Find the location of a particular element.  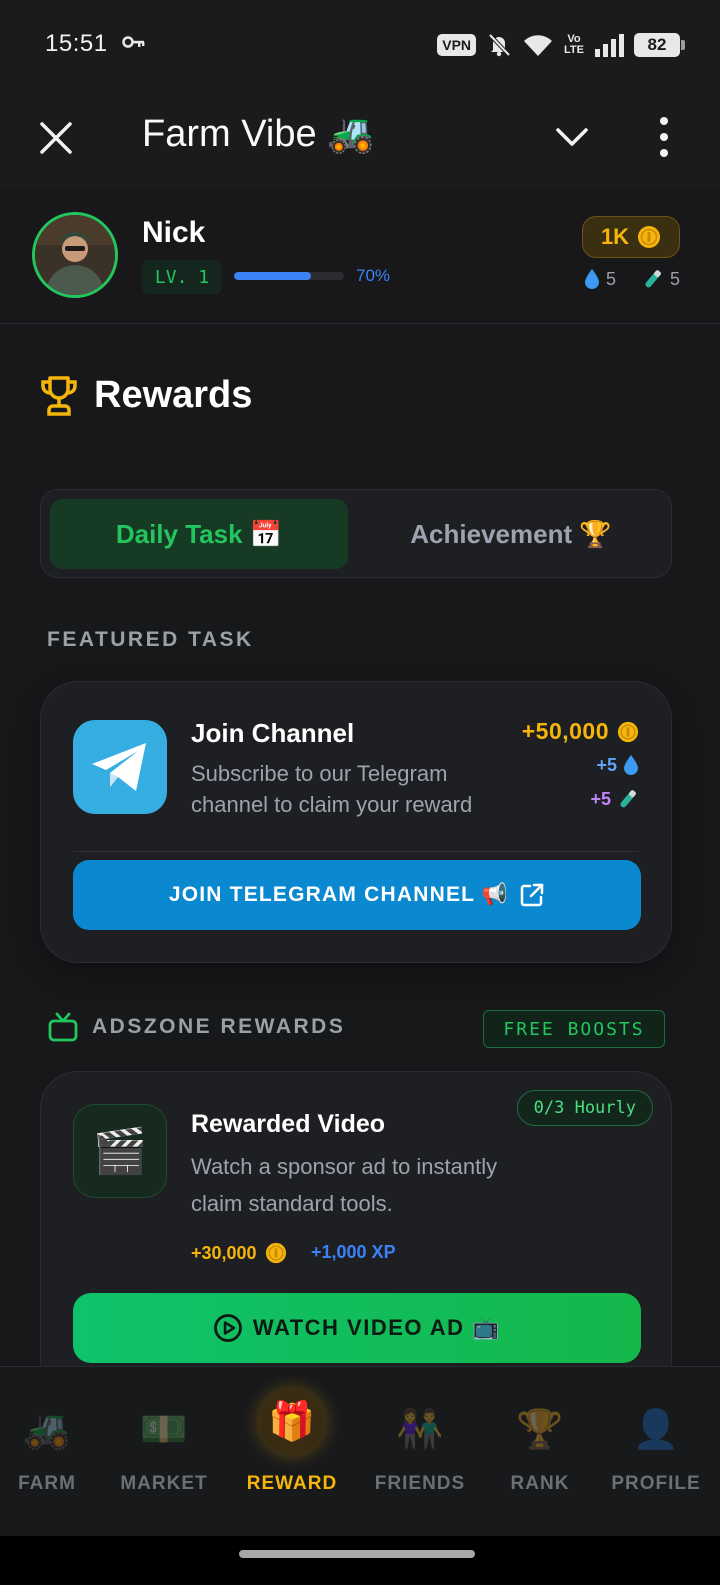

mute-icon is located at coordinates (499, 45).